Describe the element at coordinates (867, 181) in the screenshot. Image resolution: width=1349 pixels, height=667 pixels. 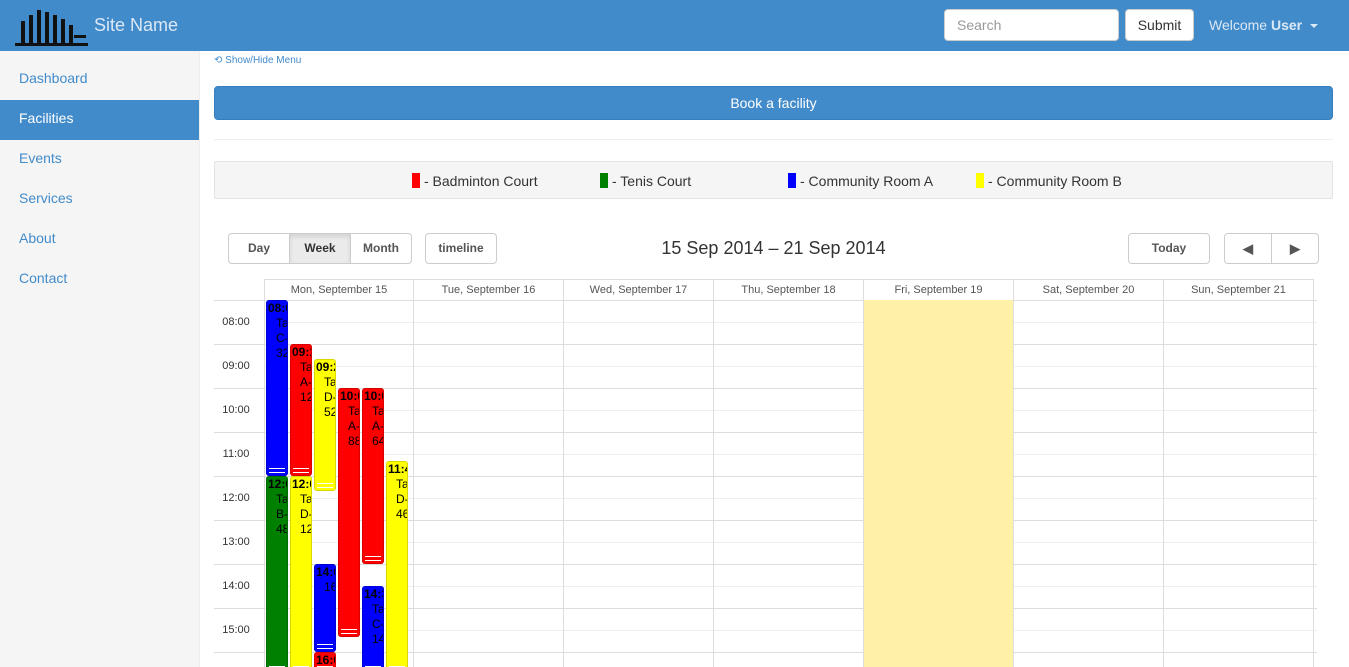
I see `legend-label: - Community Room A` at that location.